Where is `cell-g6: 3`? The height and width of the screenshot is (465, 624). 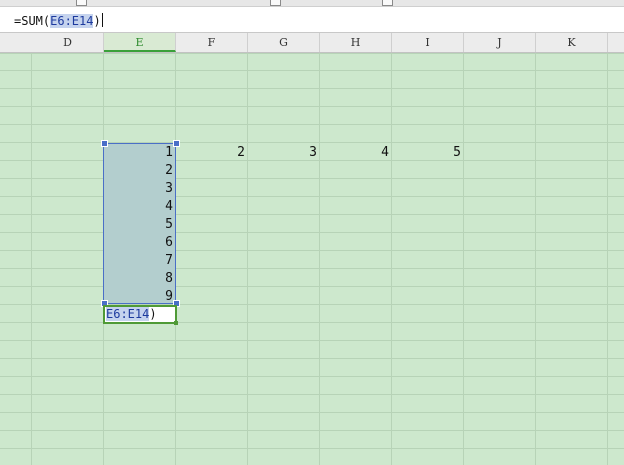
cell-g6: 3 is located at coordinates (282, 153).